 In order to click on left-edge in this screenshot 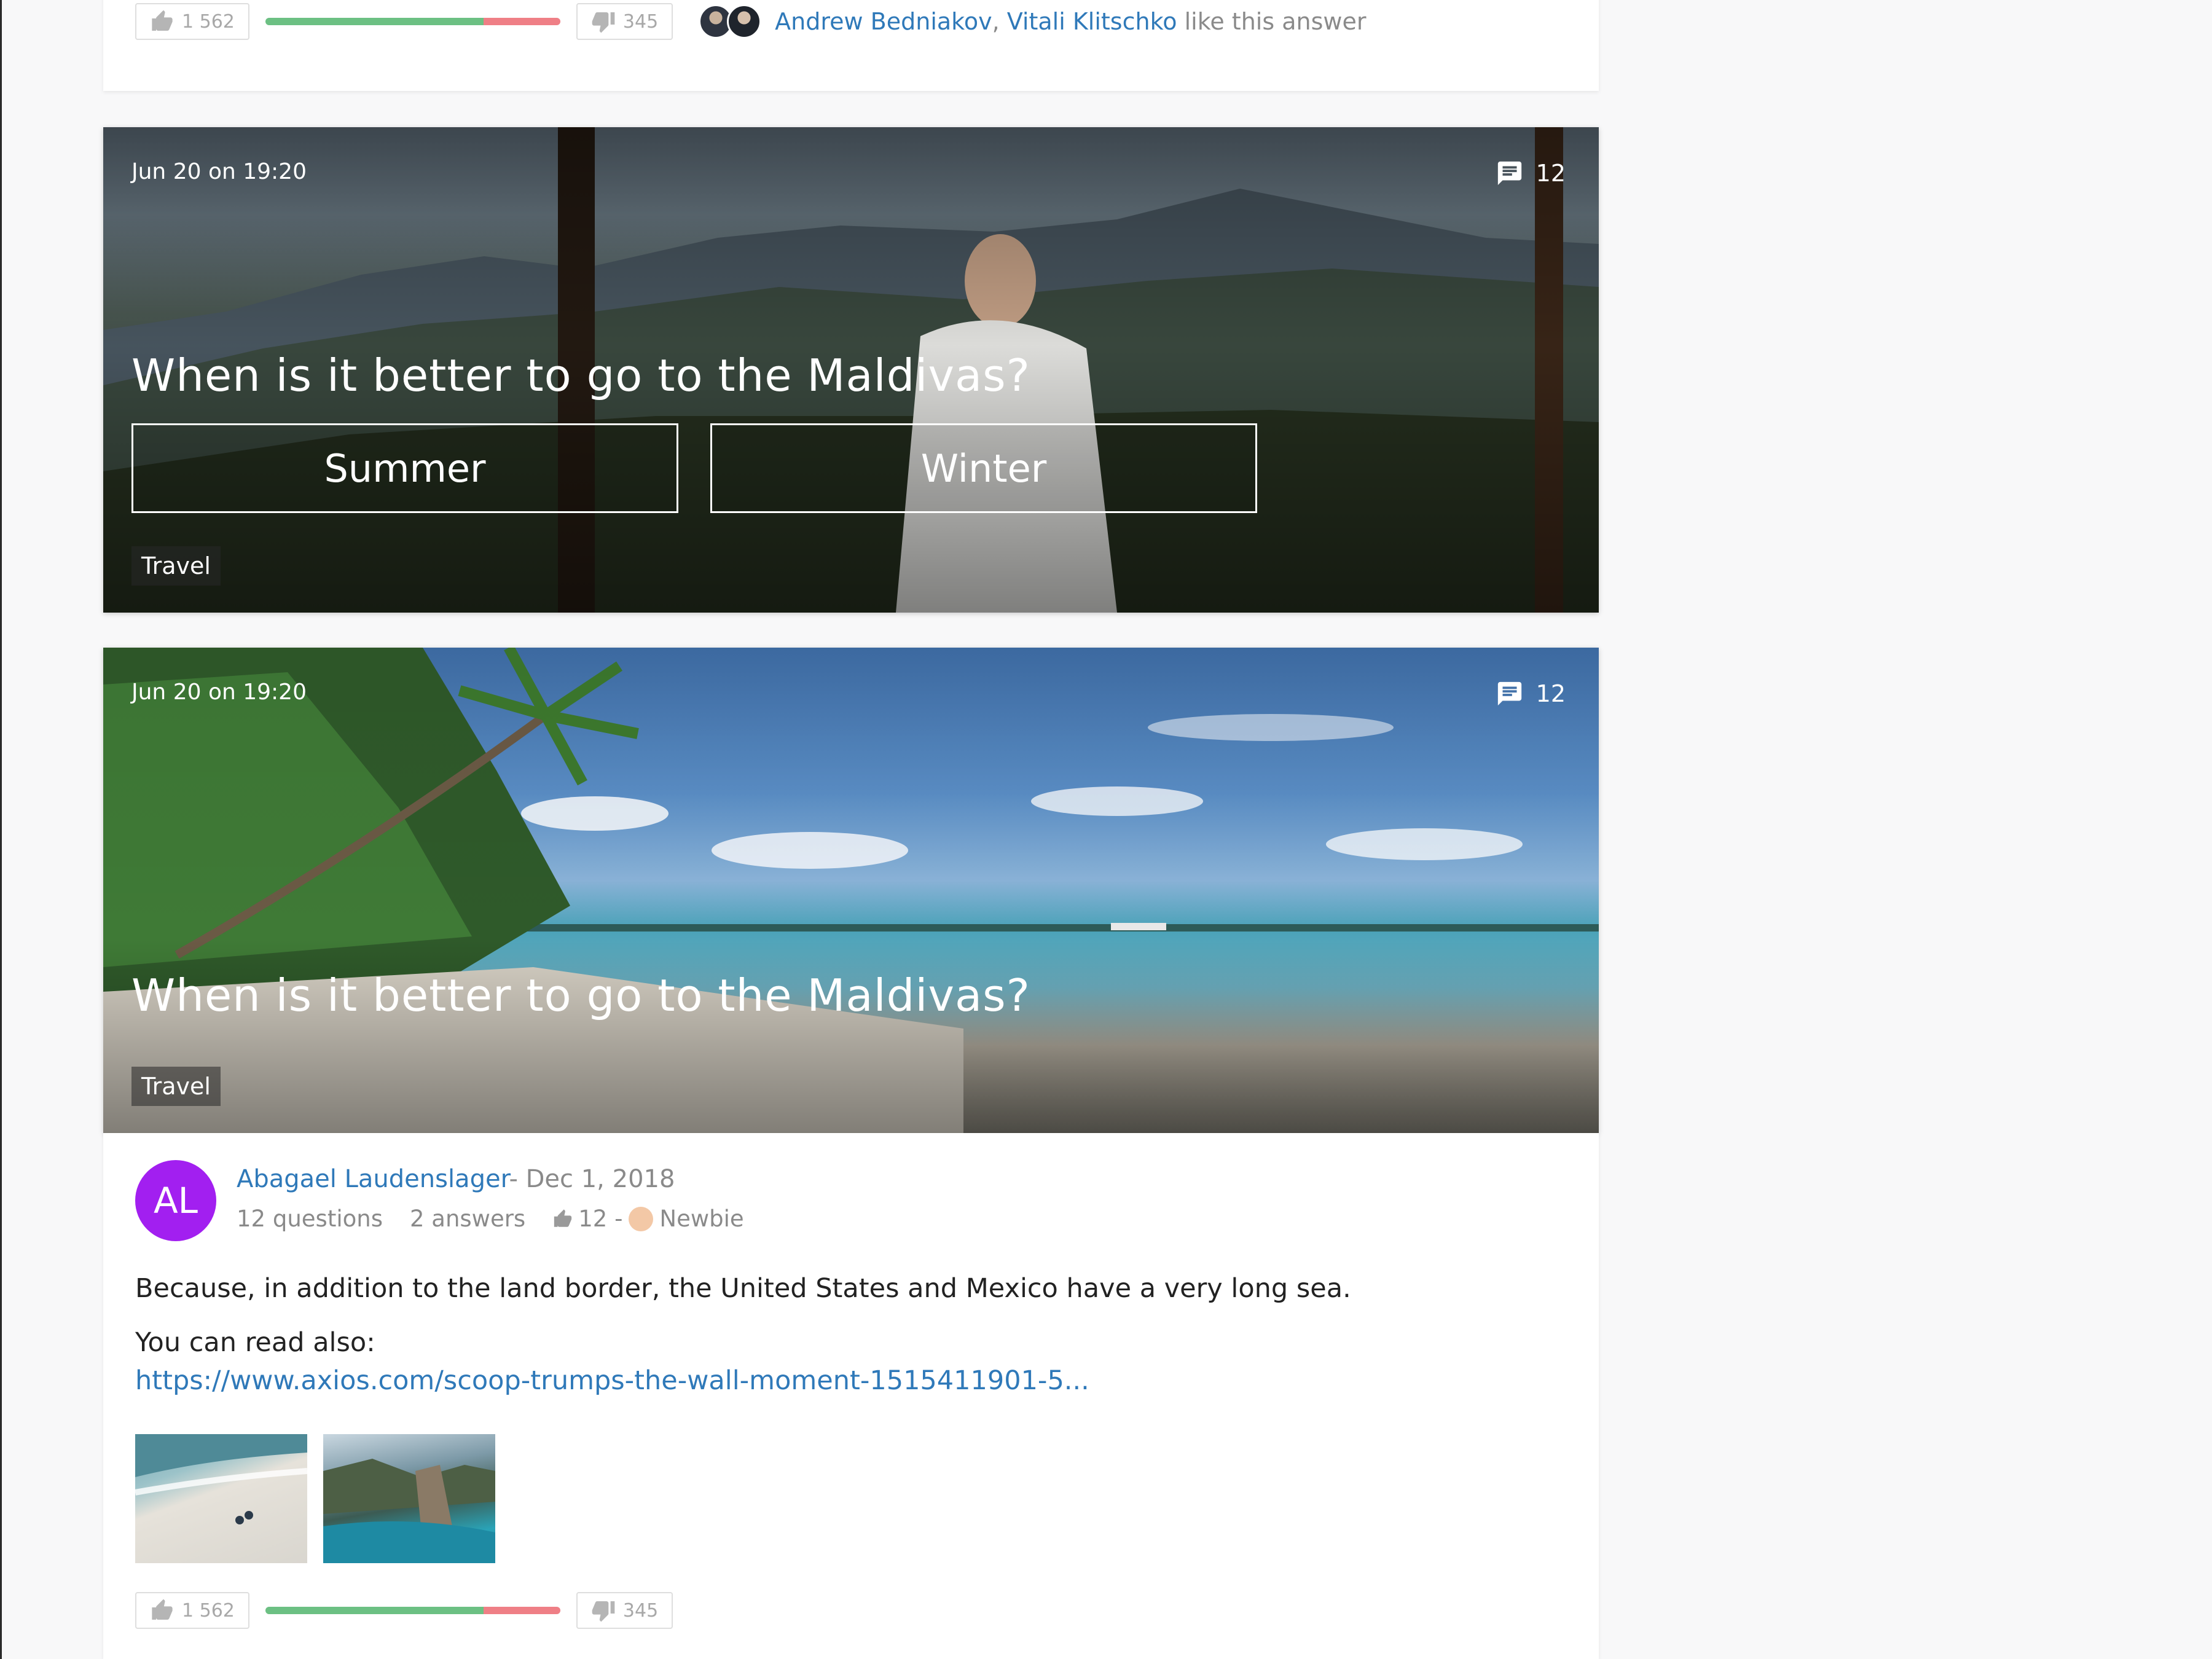, I will do `click(1, 829)`.